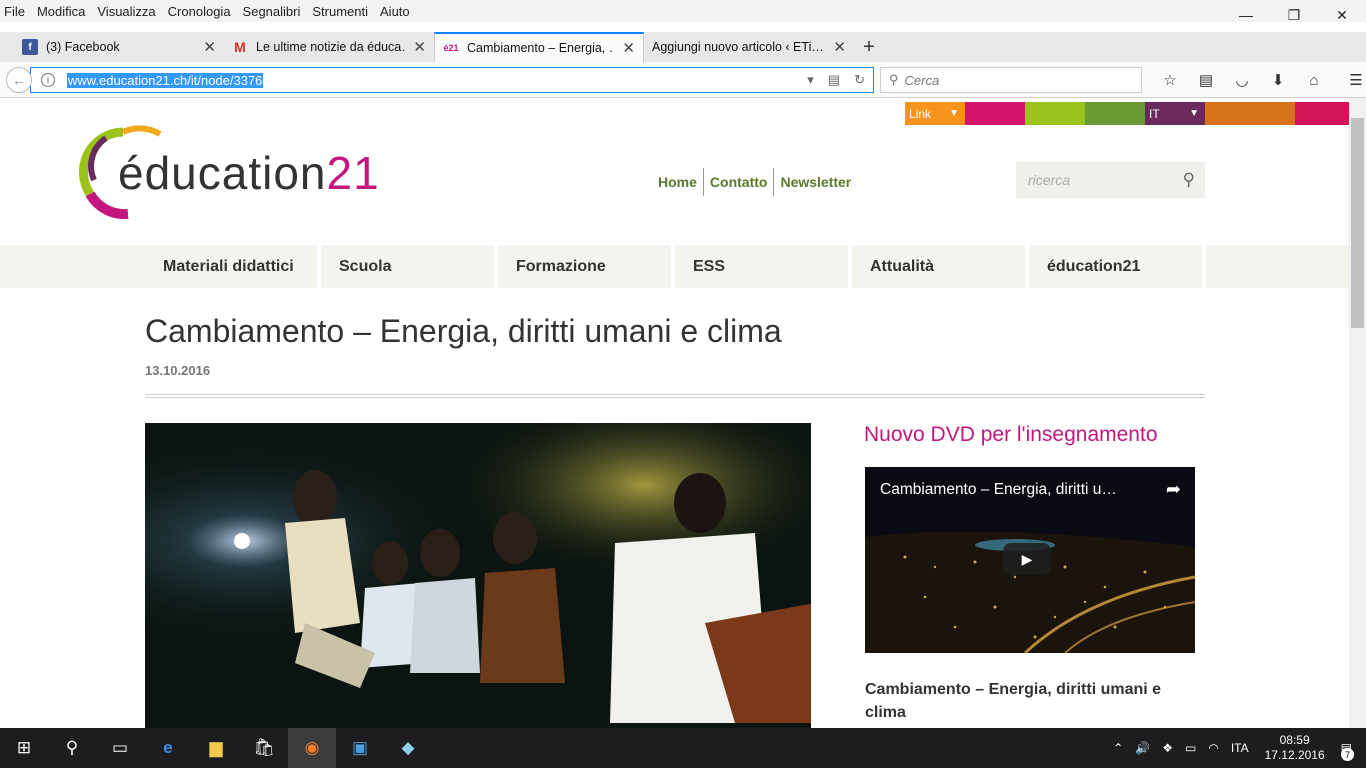 The height and width of the screenshot is (768, 1366). What do you see at coordinates (199, 11) in the screenshot?
I see `menu-cronologia: Cronologia` at bounding box center [199, 11].